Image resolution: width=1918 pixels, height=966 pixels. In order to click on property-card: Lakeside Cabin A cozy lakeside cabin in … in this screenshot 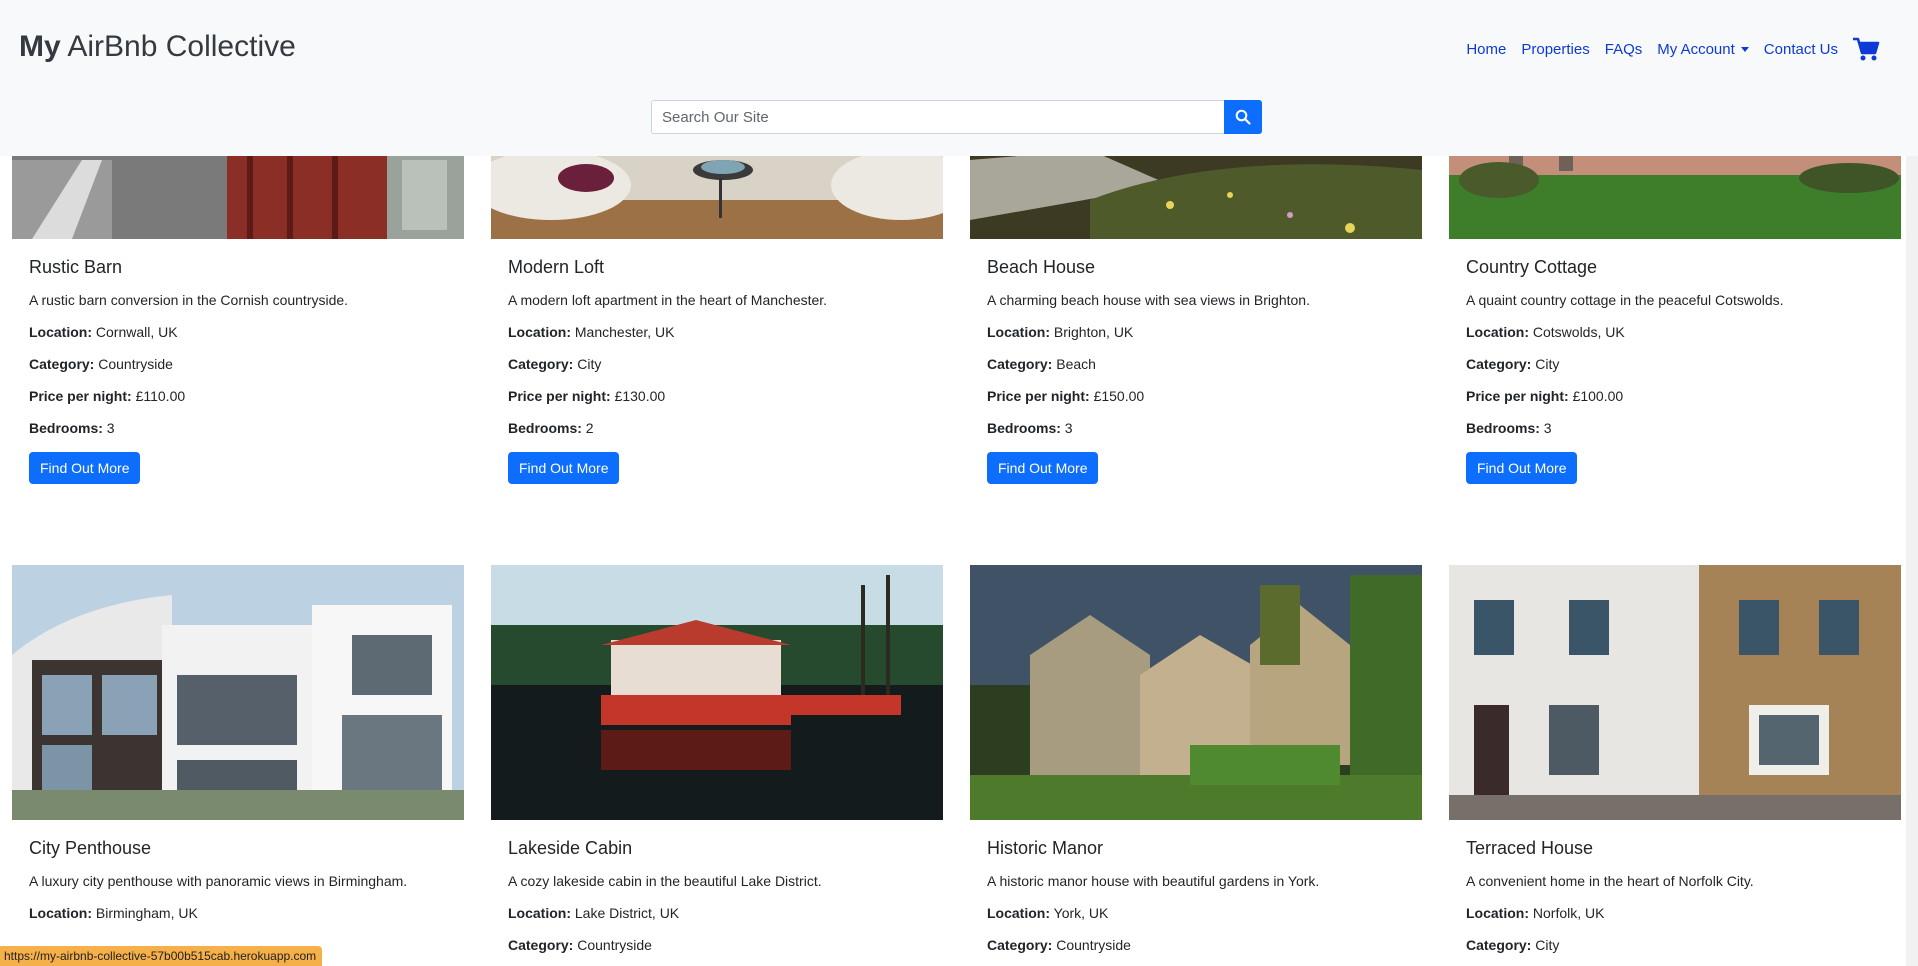, I will do `click(717, 759)`.